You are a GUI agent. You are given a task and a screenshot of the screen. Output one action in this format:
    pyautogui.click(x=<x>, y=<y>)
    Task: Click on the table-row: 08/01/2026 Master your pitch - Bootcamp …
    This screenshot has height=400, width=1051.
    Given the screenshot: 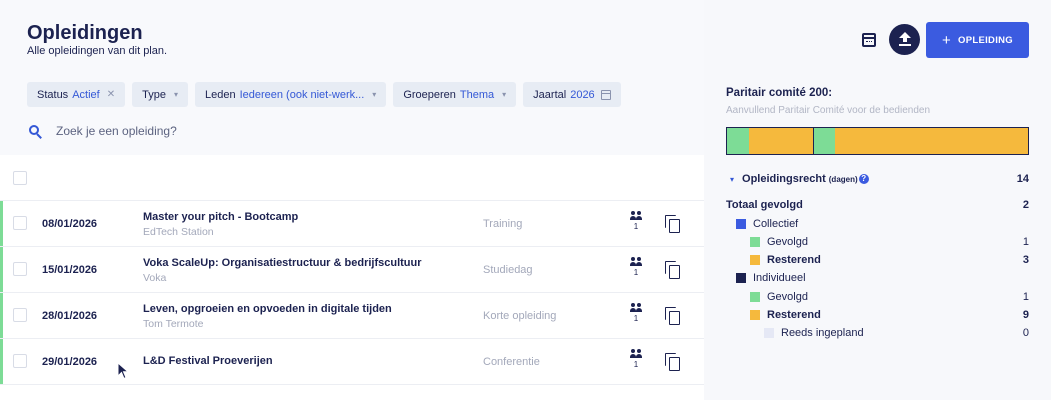 What is the action you would take?
    pyautogui.click(x=352, y=224)
    